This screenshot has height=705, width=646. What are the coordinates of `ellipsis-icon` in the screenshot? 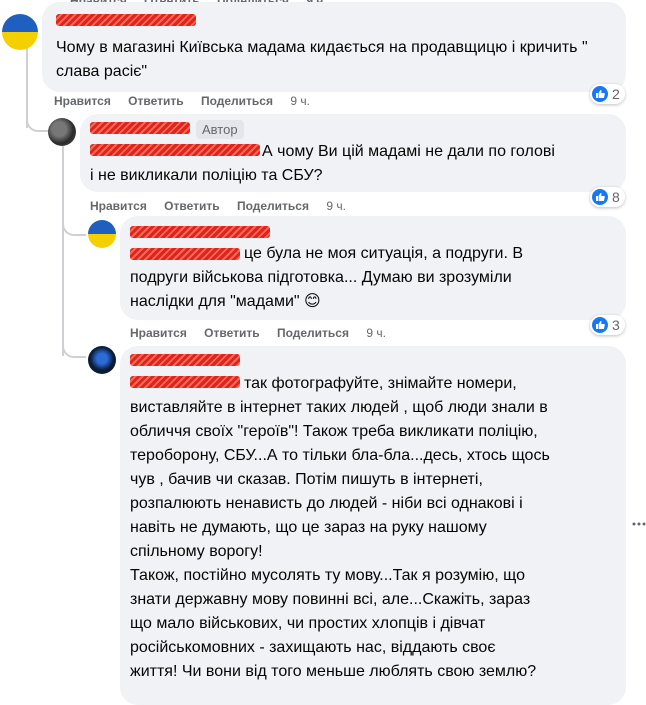 It's located at (639, 520).